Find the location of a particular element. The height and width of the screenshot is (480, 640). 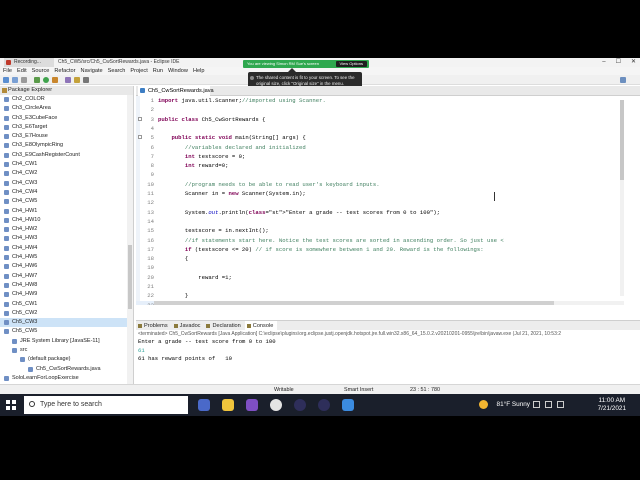

print-icon is located at coordinates (24, 80).